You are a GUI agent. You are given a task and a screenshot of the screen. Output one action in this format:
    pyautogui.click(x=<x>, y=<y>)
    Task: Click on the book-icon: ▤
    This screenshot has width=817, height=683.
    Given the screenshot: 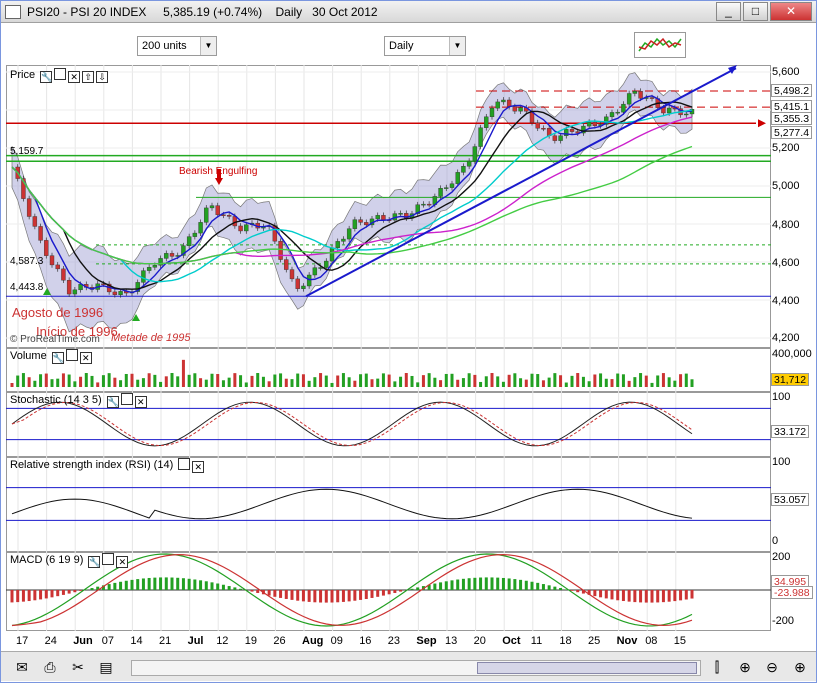 What is the action you would take?
    pyautogui.click(x=106, y=667)
    